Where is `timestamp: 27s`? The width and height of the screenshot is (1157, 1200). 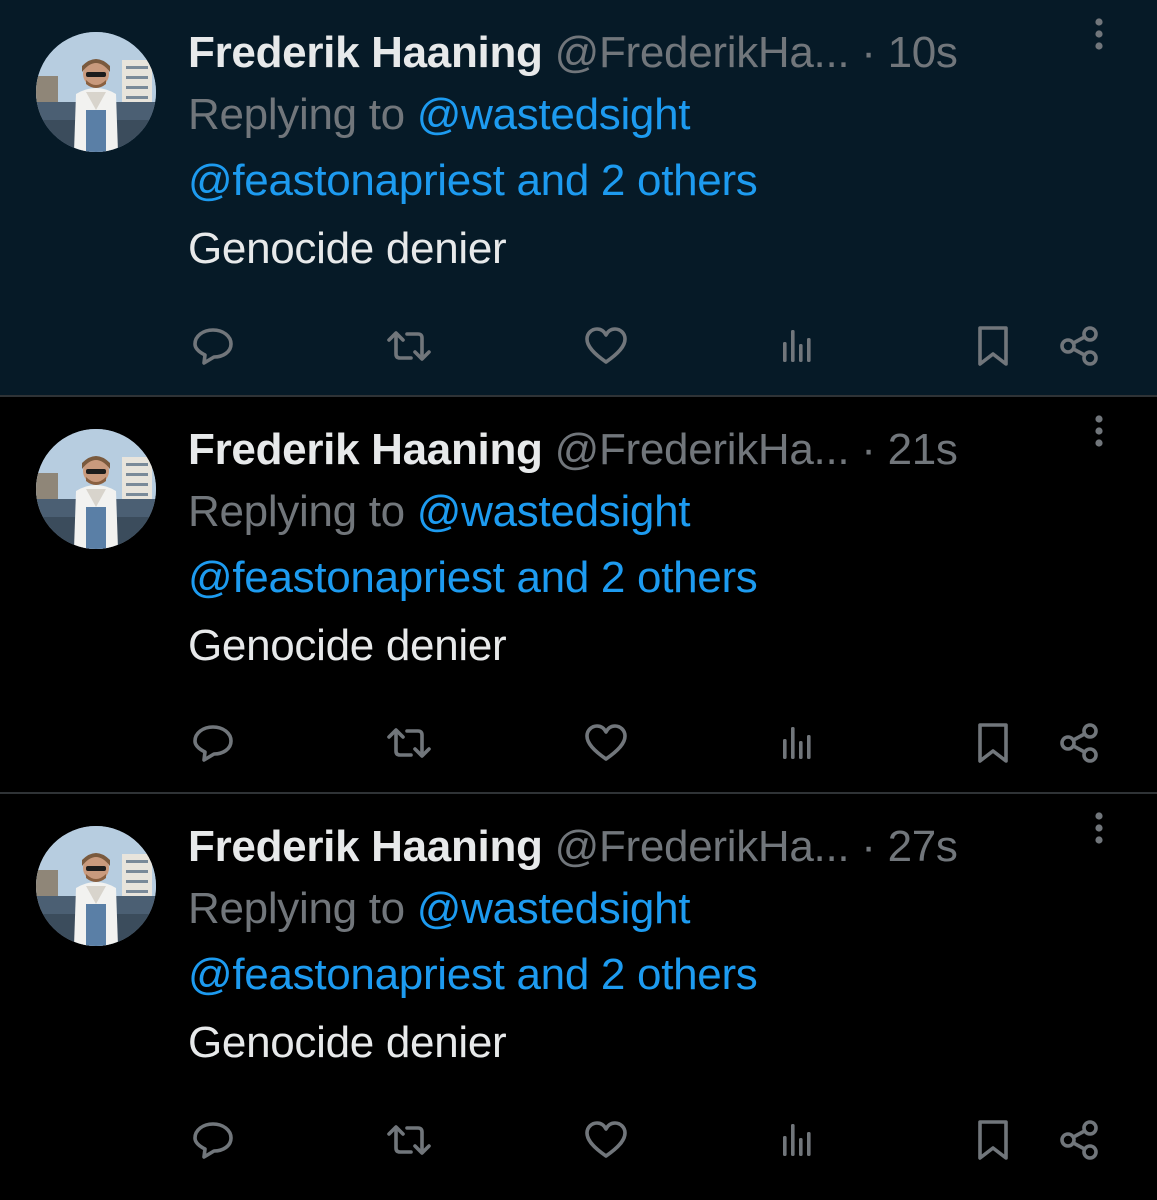 timestamp: 27s is located at coordinates (923, 846).